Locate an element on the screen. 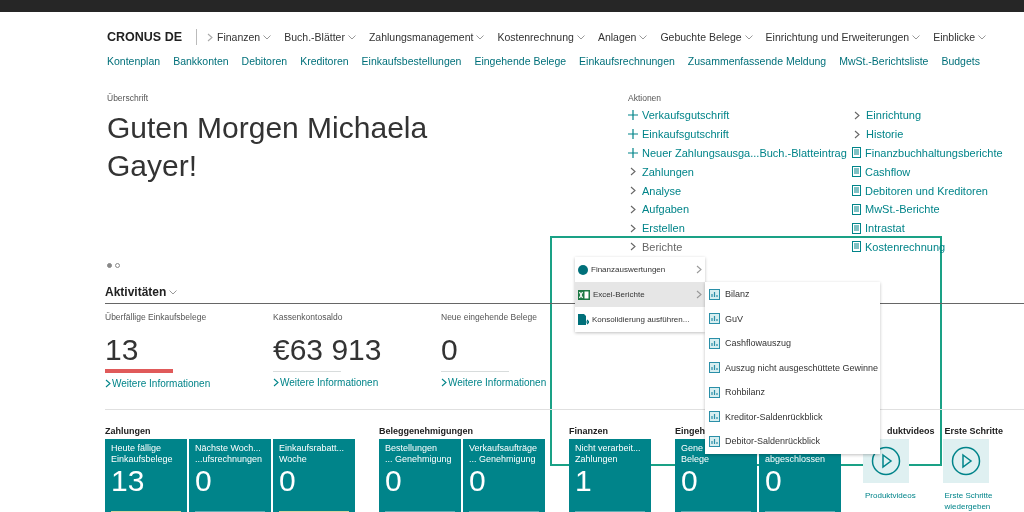 This screenshot has height=512, width=1024. kpi-tile: Heute fällige Einkaufsbelege 13 is located at coordinates (146, 475).